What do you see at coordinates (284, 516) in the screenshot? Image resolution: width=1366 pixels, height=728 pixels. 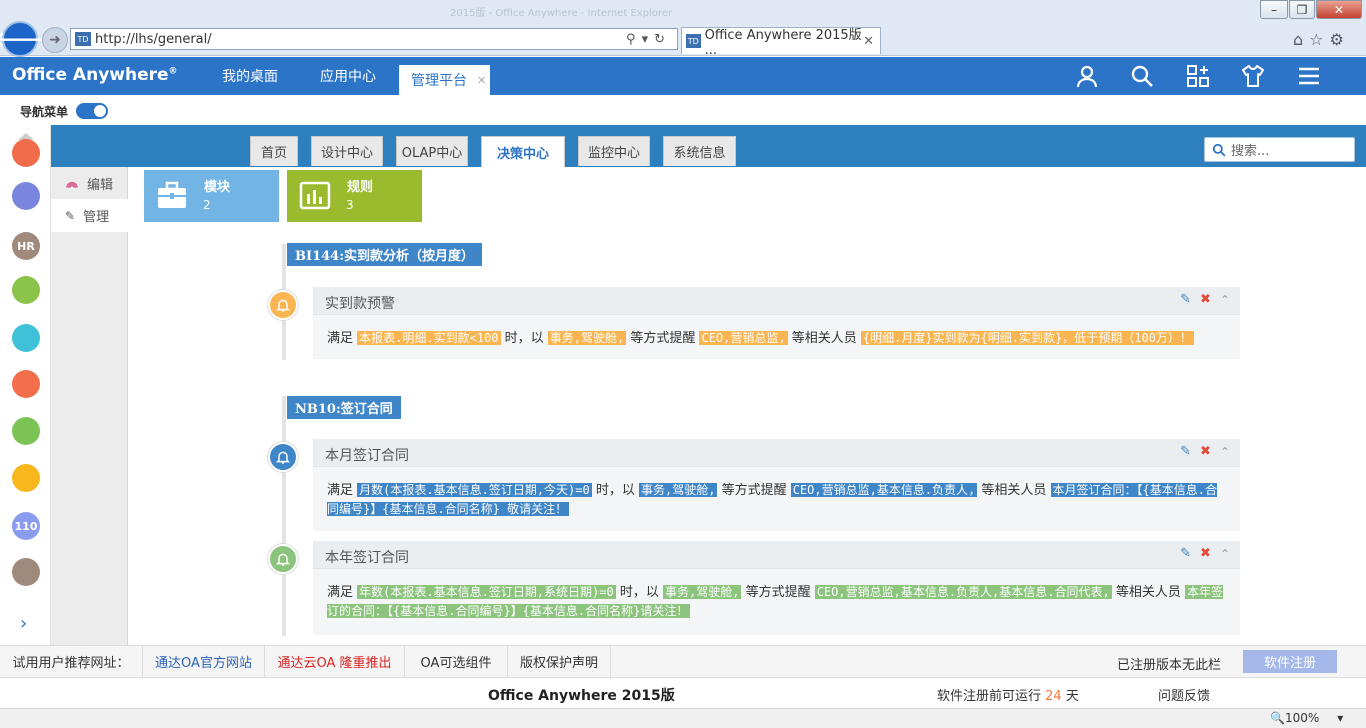 I see `timeline-line` at bounding box center [284, 516].